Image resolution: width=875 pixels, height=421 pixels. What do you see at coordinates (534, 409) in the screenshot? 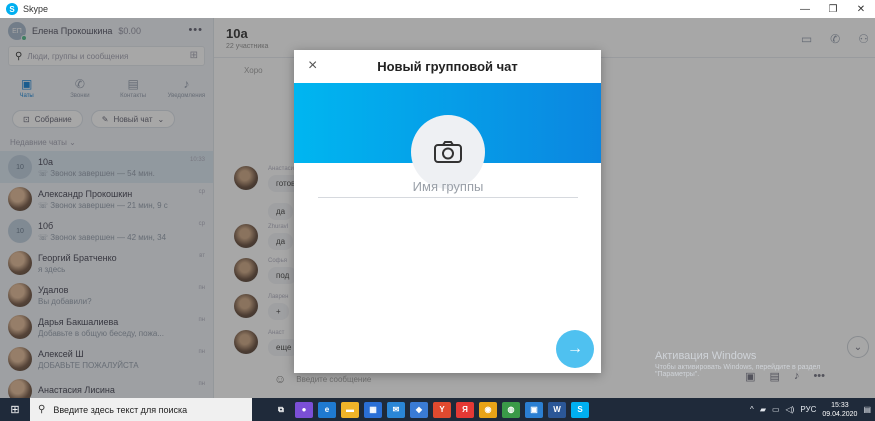
I see `image-viewer-icon: ▣` at bounding box center [534, 409].